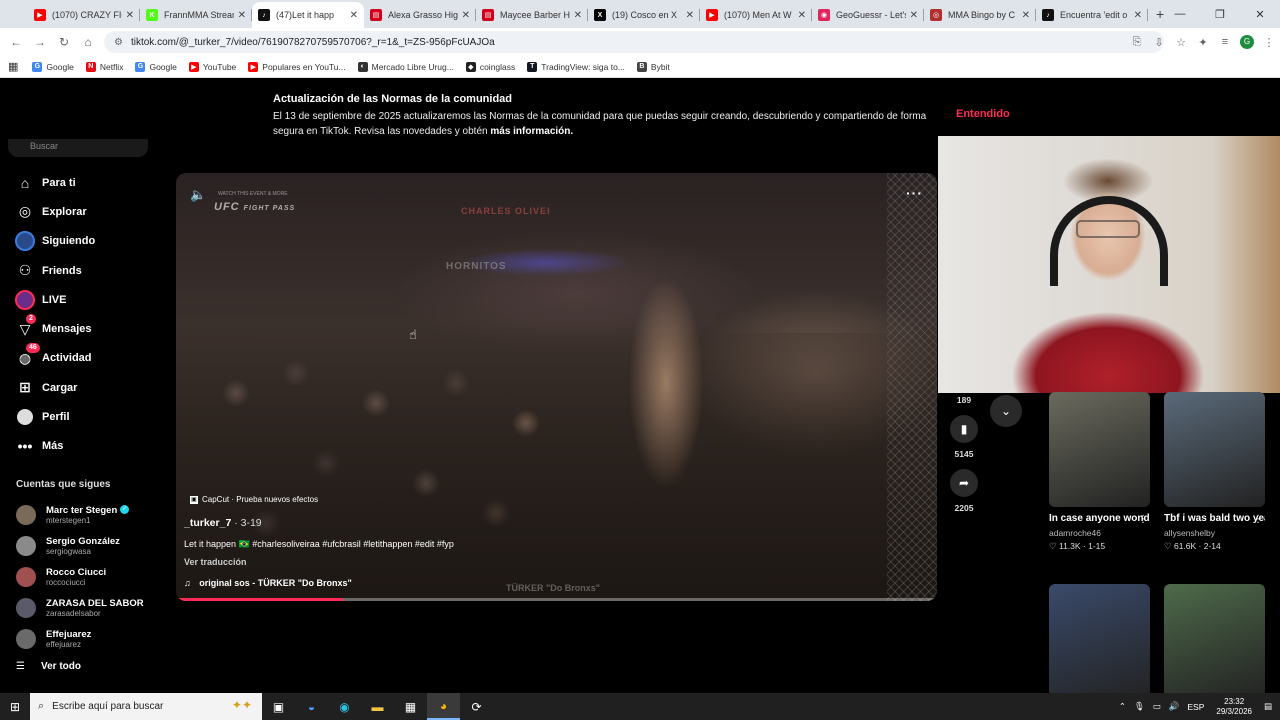  I want to click on save-bookmark-icon: ▮, so click(964, 429).